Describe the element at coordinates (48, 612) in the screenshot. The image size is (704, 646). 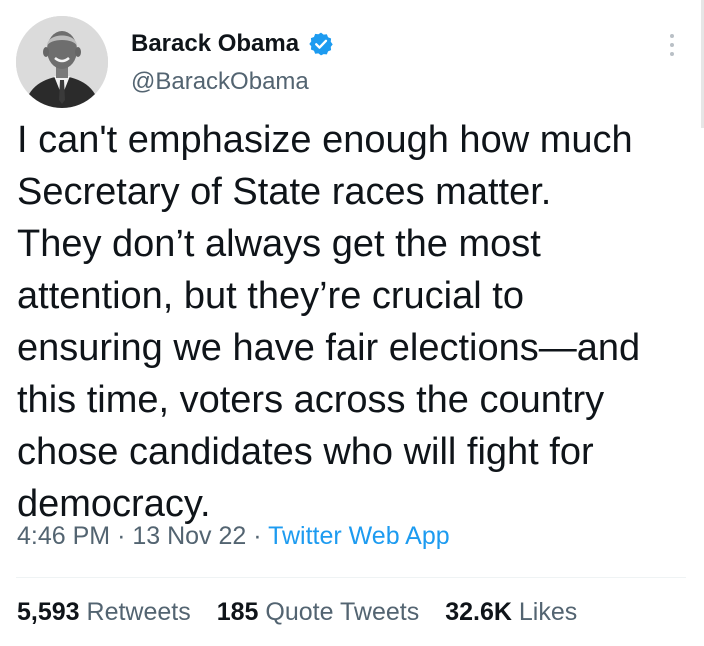
I see `retweets-count: 5,593` at that location.